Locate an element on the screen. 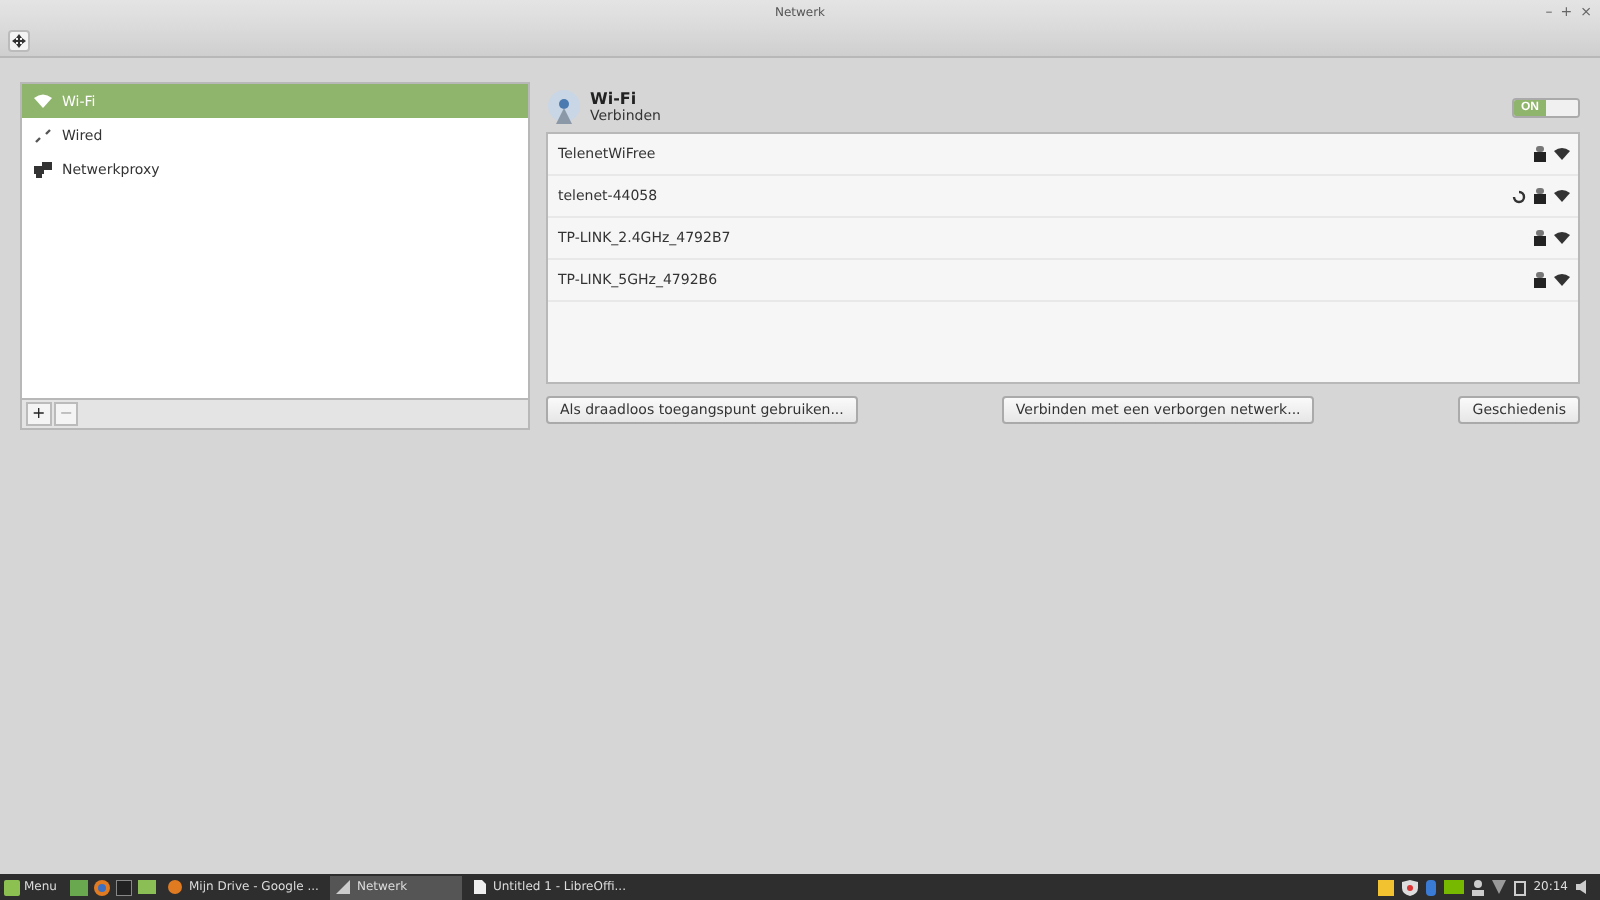 This screenshot has height=900, width=1600. user-icon is located at coordinates (1477, 887).